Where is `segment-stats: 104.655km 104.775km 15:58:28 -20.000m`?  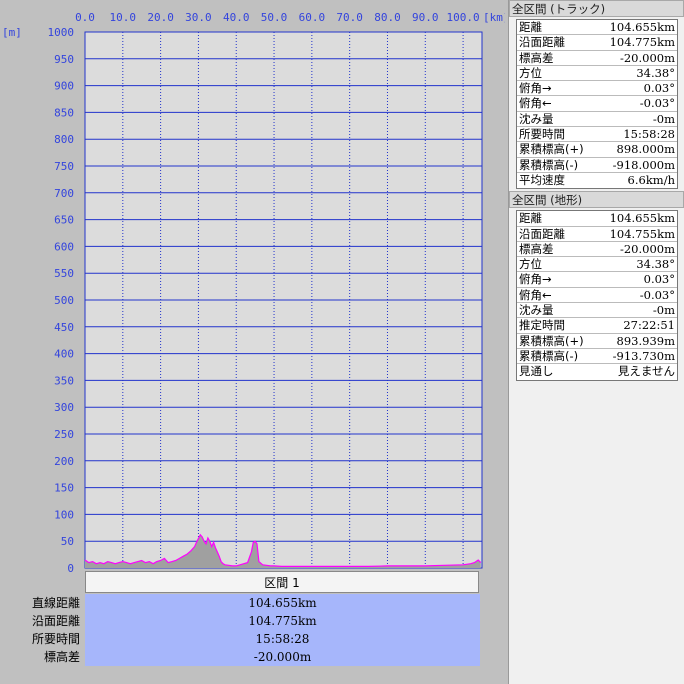 segment-stats: 104.655km 104.775km 15:58:28 -20.000m is located at coordinates (282, 630).